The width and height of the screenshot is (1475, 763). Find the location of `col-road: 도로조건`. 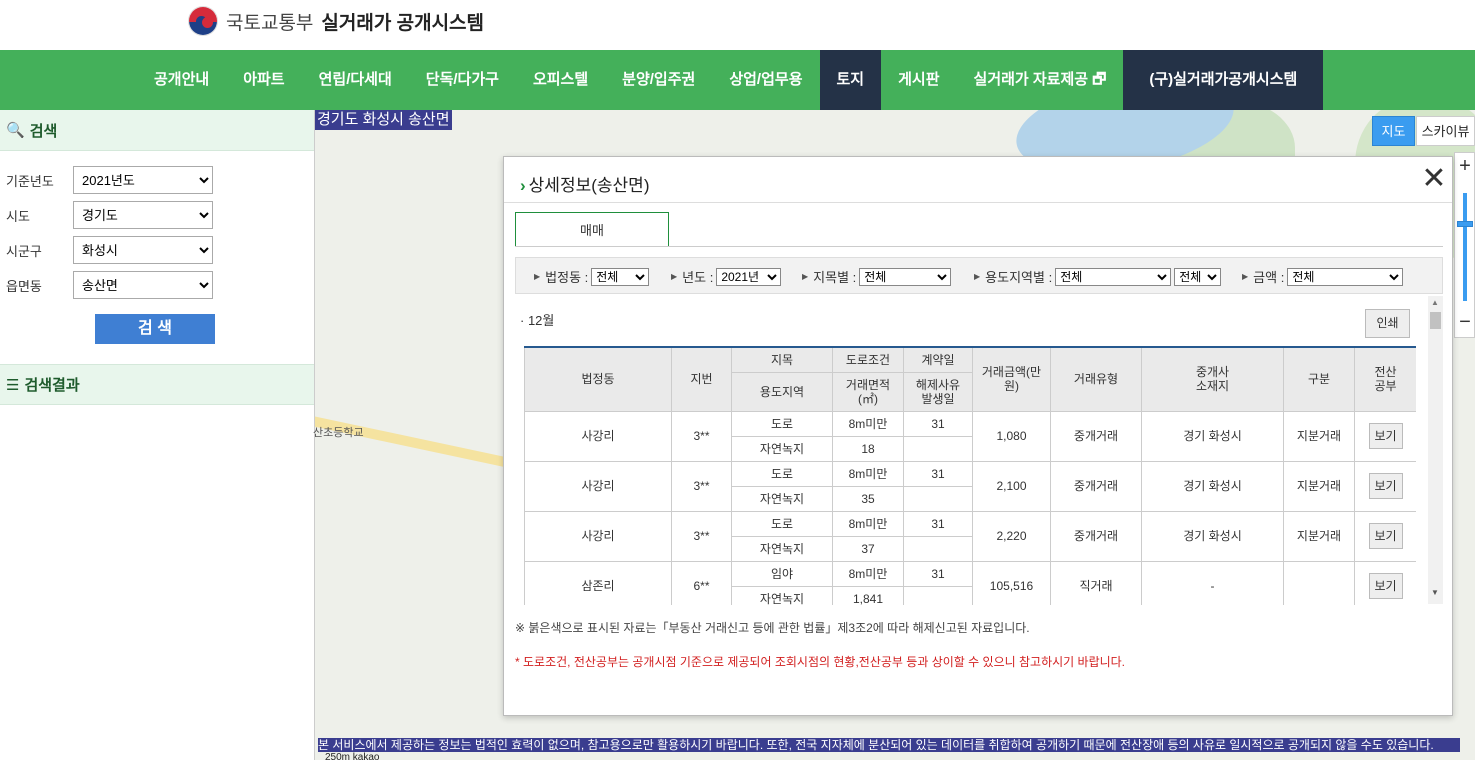

col-road: 도로조건 is located at coordinates (868, 360).